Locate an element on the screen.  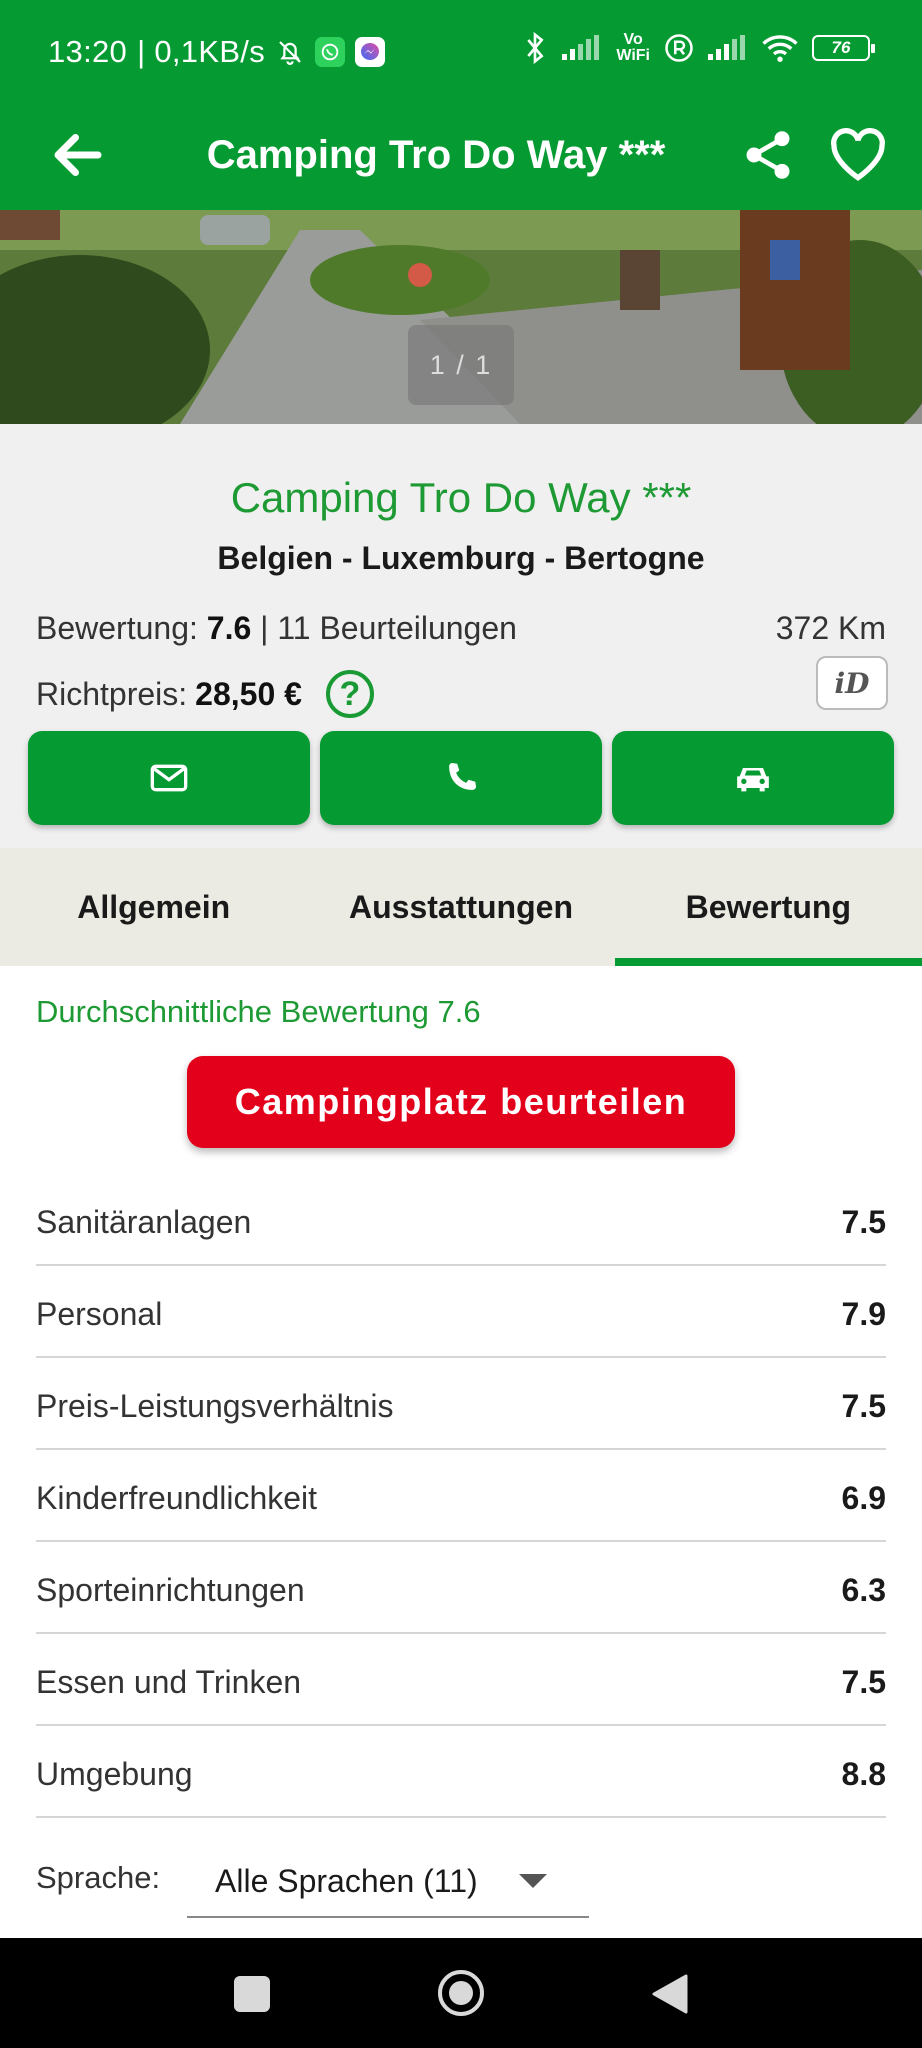
share-icon is located at coordinates (768, 155).